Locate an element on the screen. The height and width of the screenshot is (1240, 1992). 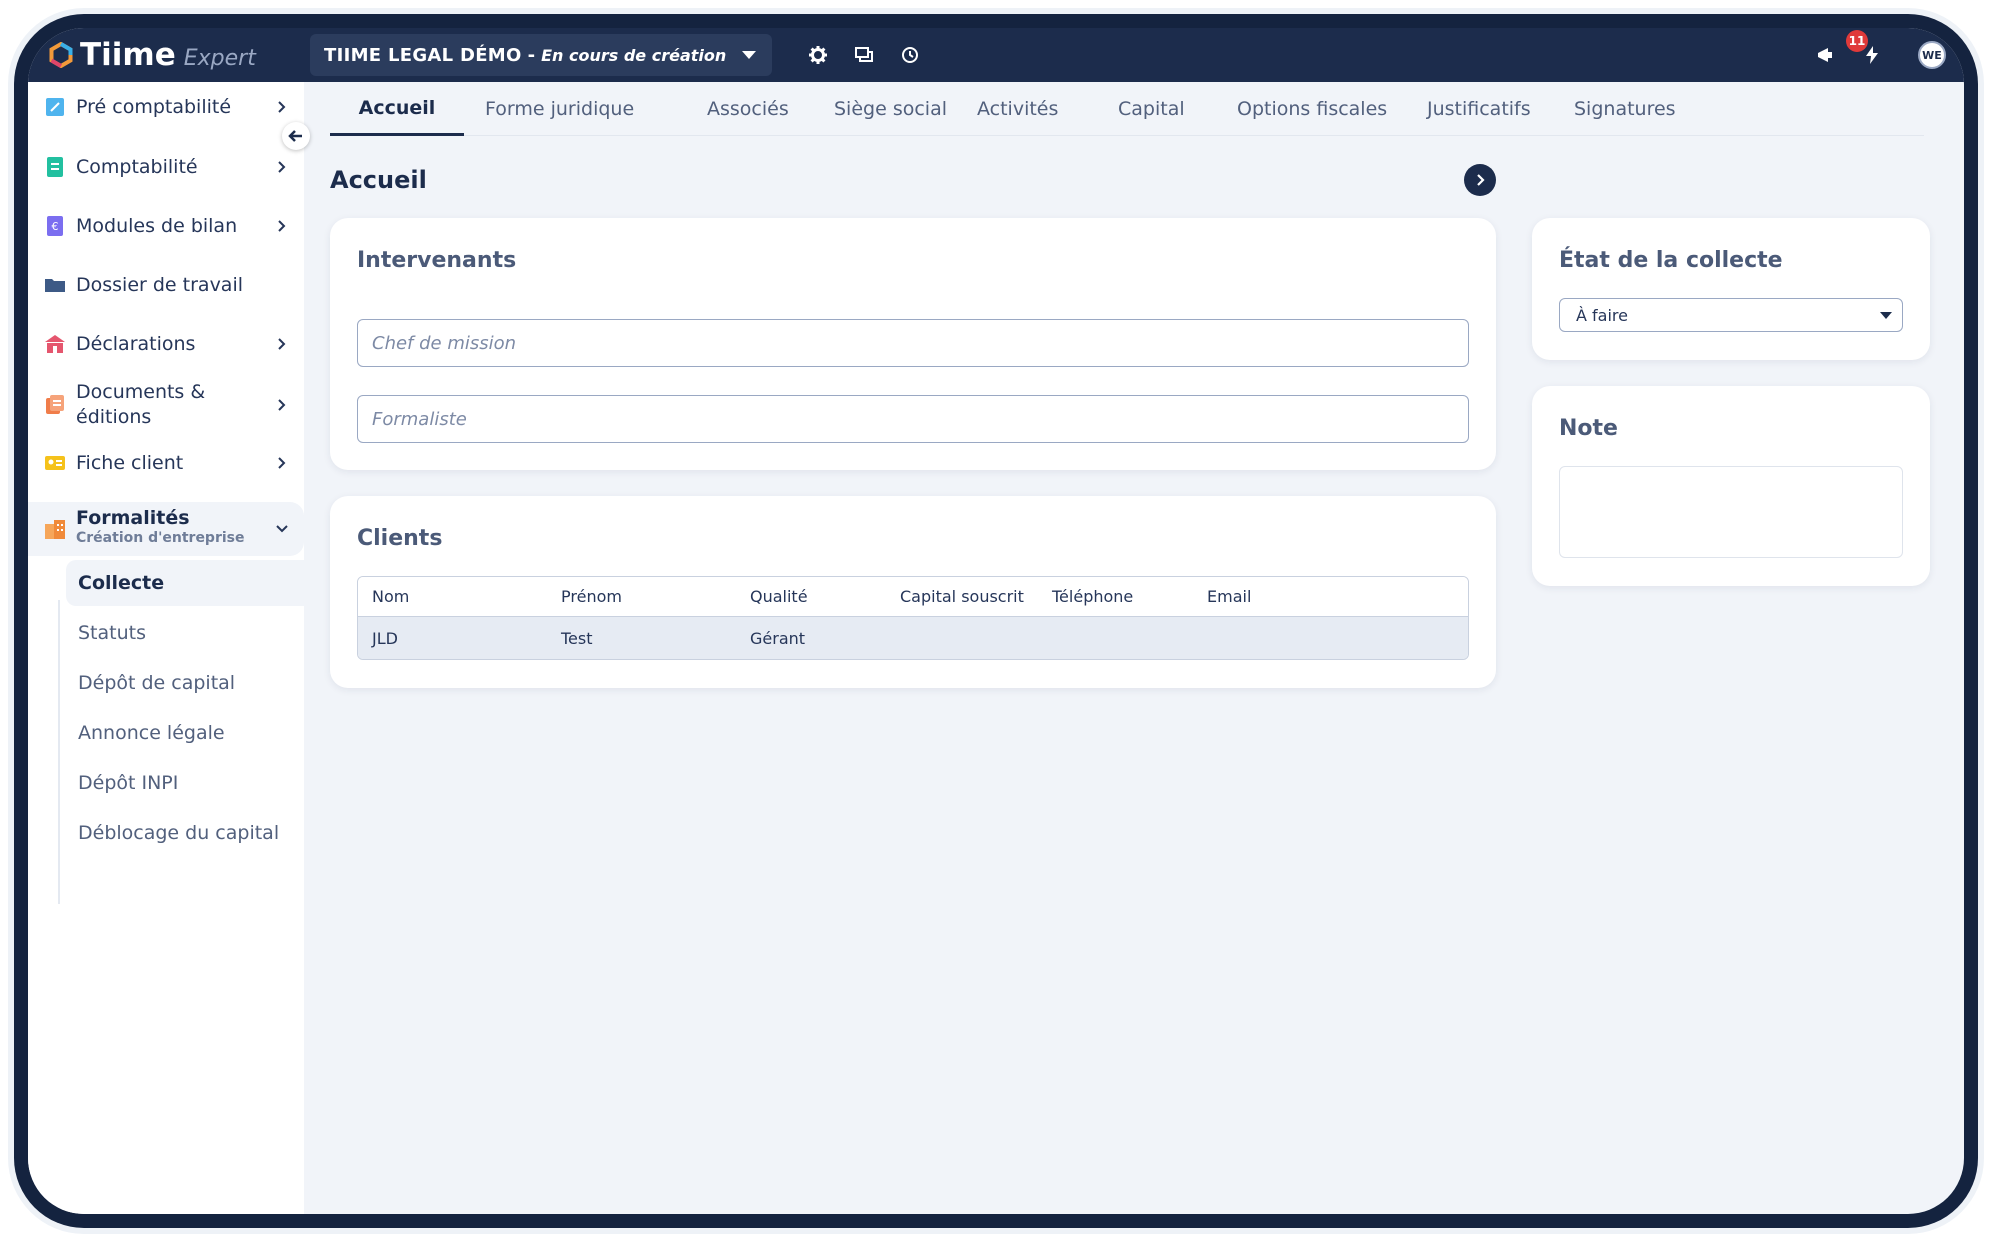
submenu-rail is located at coordinates (59, 752).